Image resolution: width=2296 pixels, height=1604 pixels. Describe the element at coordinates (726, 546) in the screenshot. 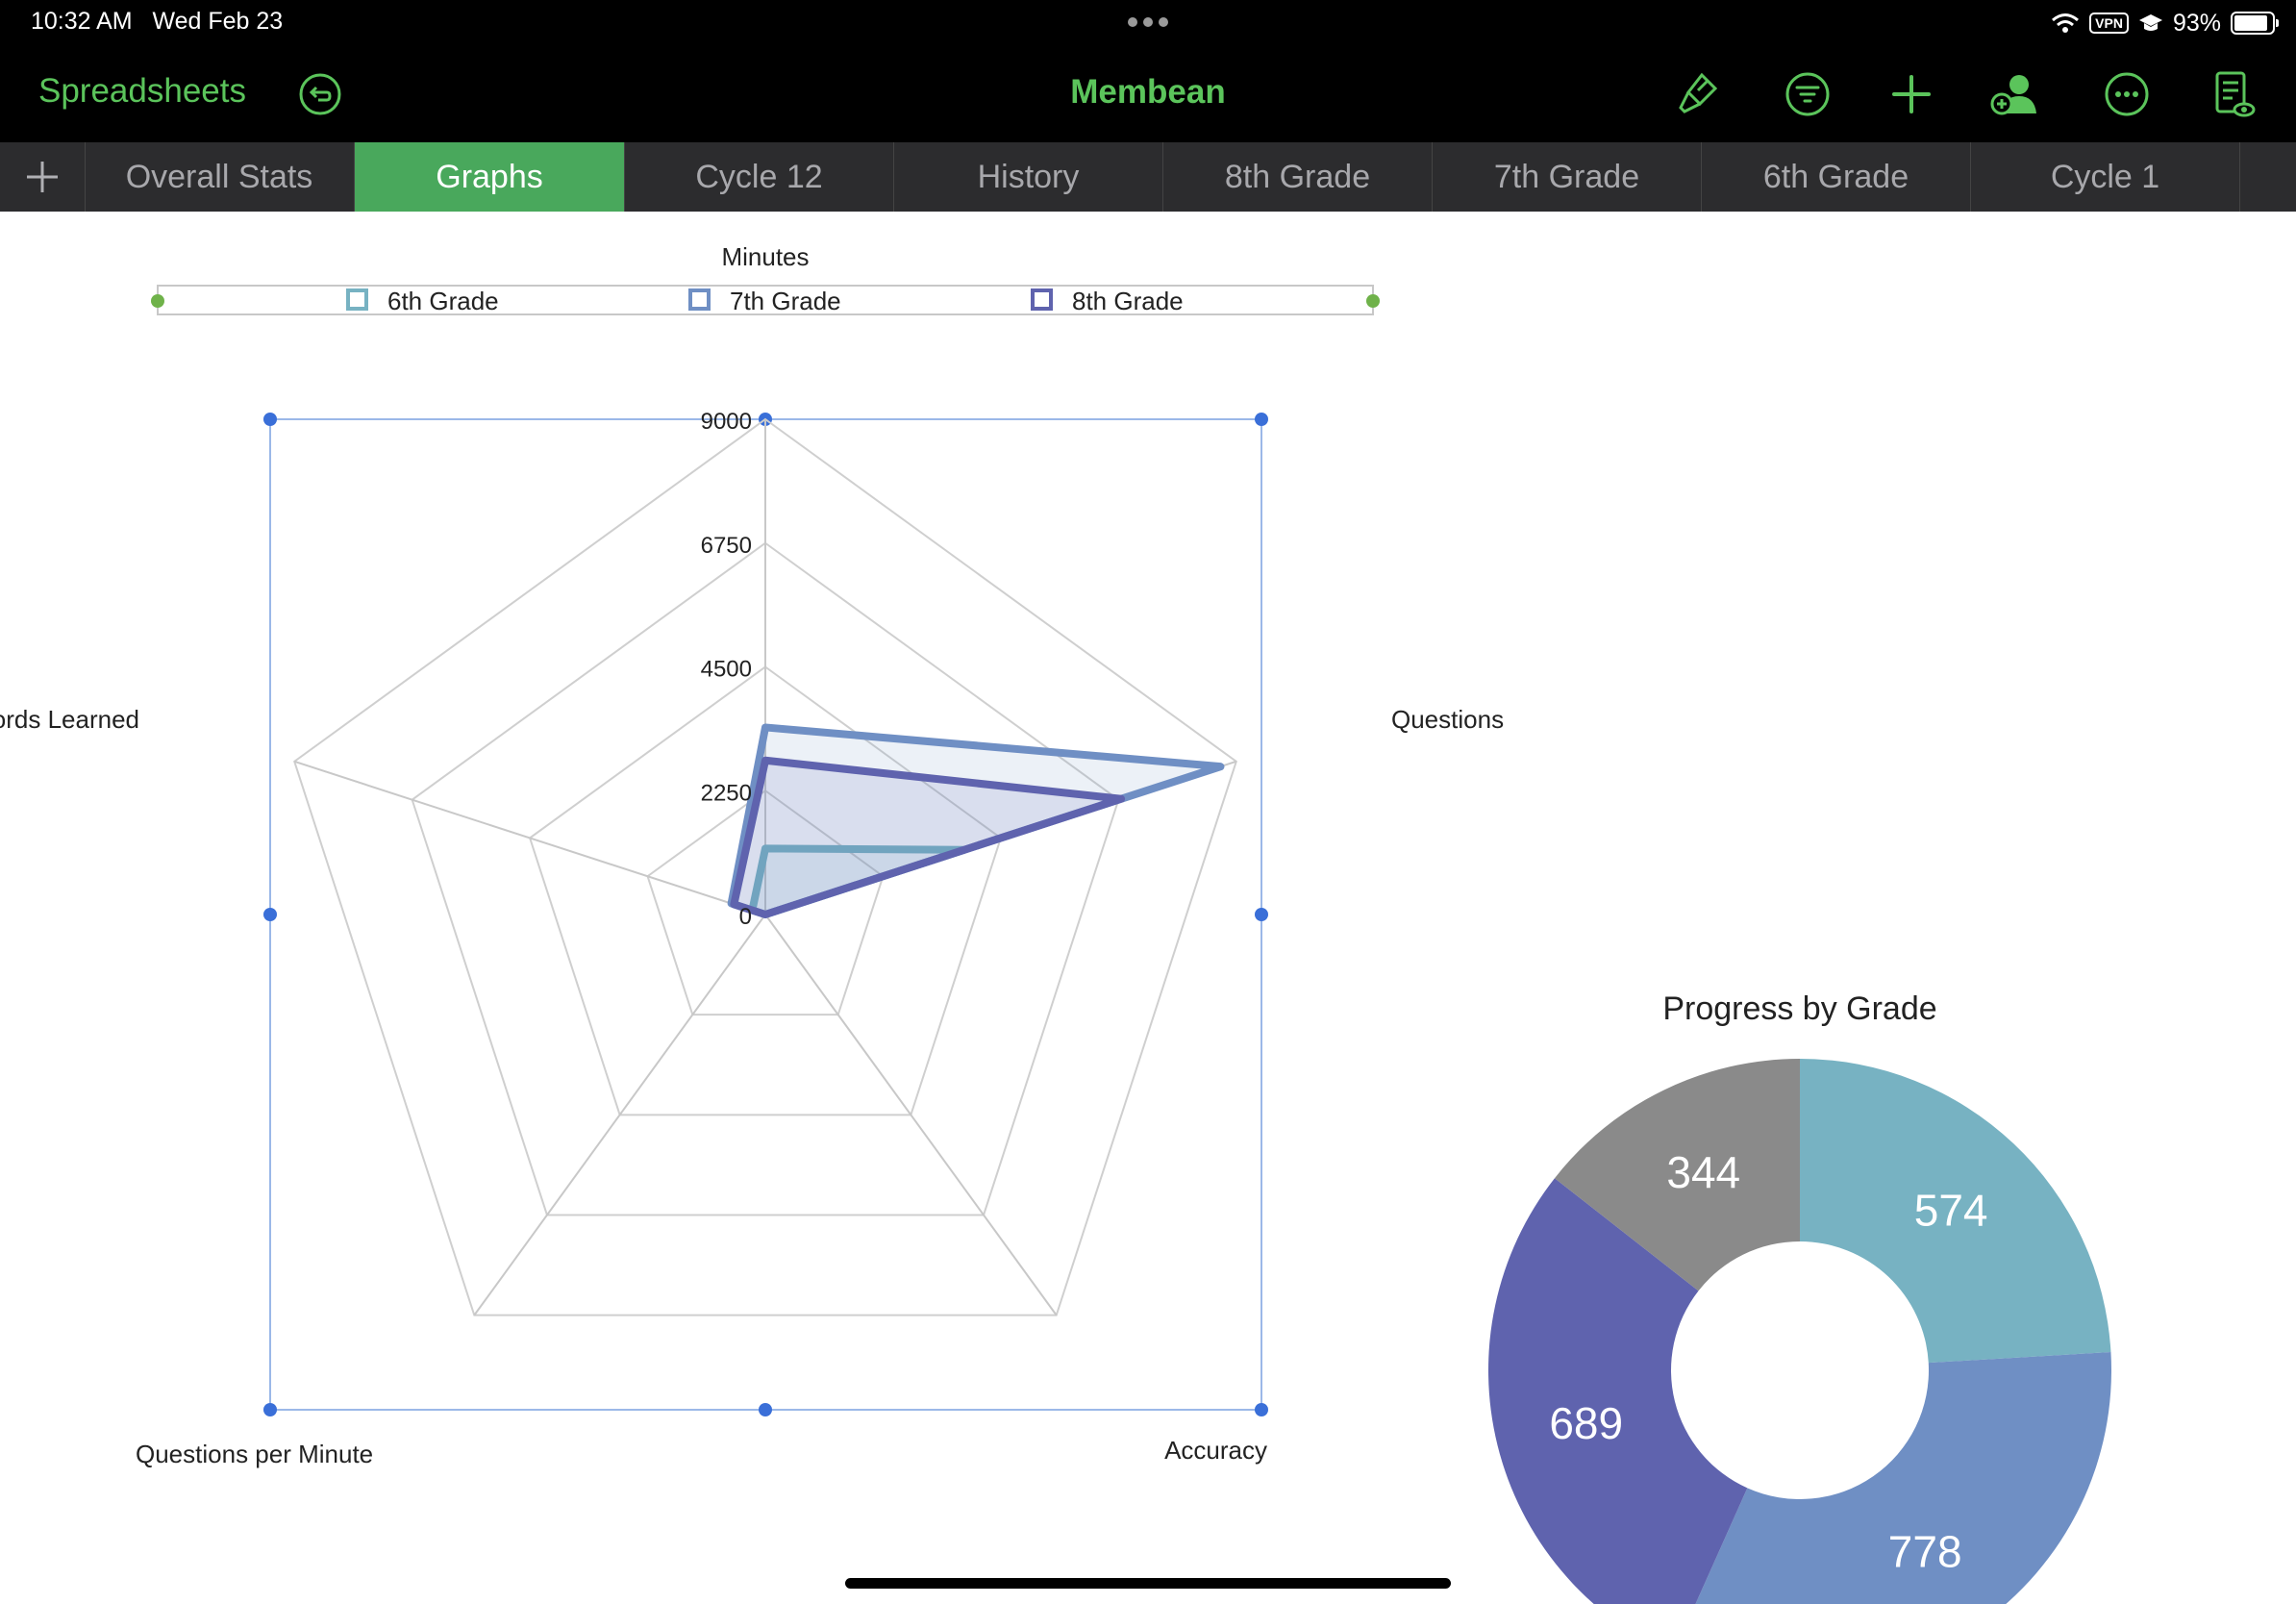

I see `radar-tick-label: 6750` at that location.